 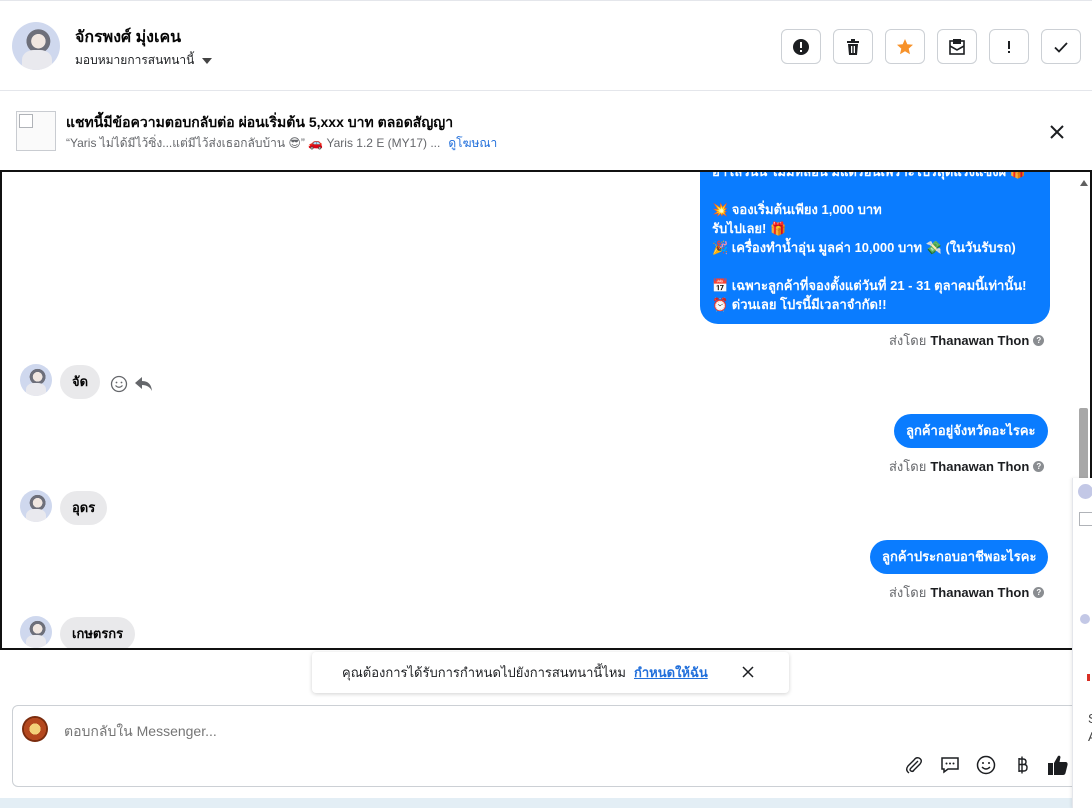 I want to click on assign-to-me-link: กำหนดให้ฉัน, so click(x=671, y=672).